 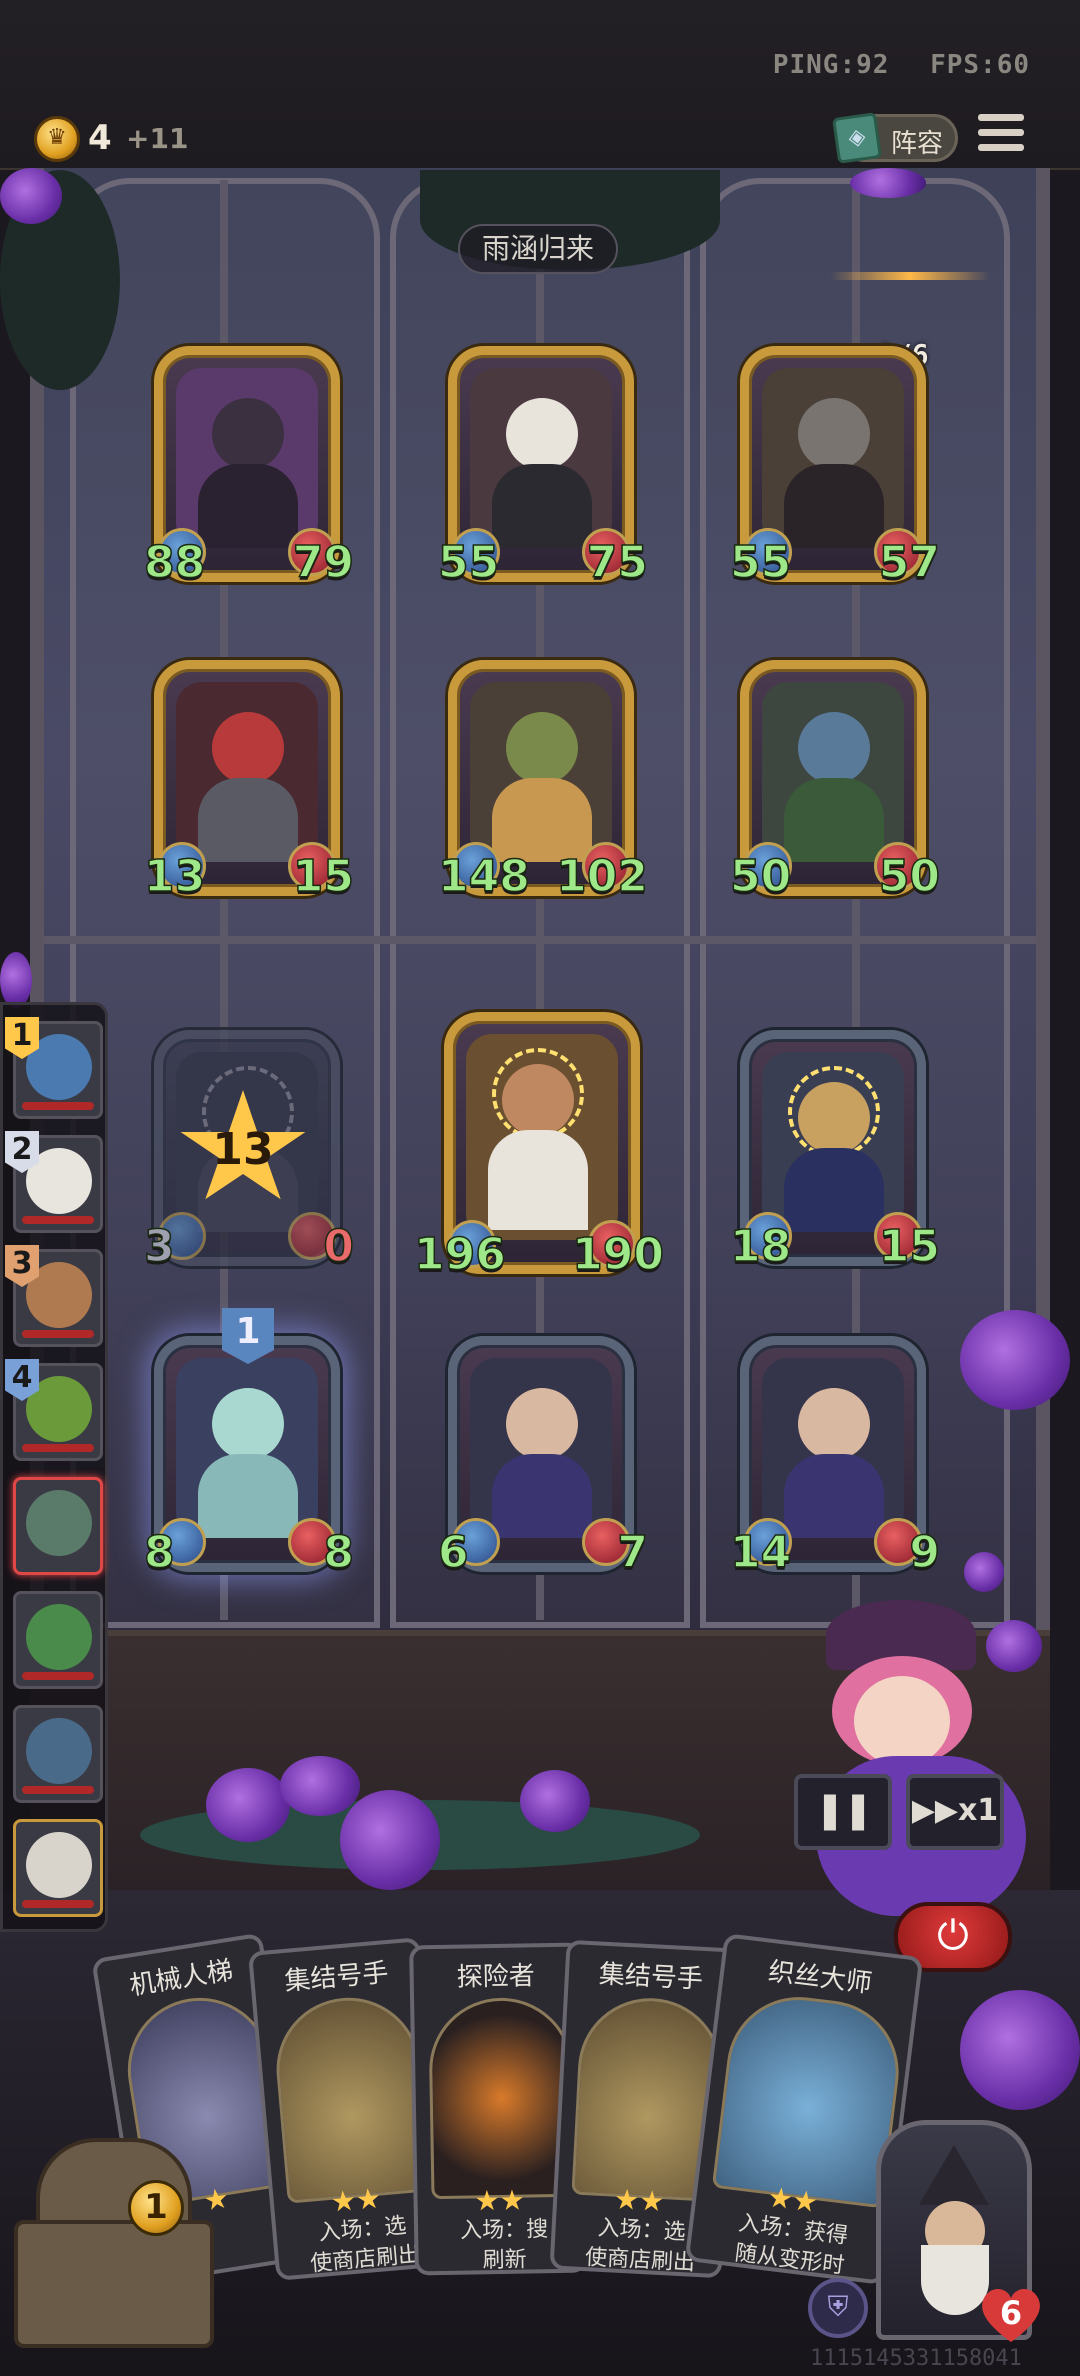 What do you see at coordinates (114, 2284) in the screenshot?
I see `chest-box` at bounding box center [114, 2284].